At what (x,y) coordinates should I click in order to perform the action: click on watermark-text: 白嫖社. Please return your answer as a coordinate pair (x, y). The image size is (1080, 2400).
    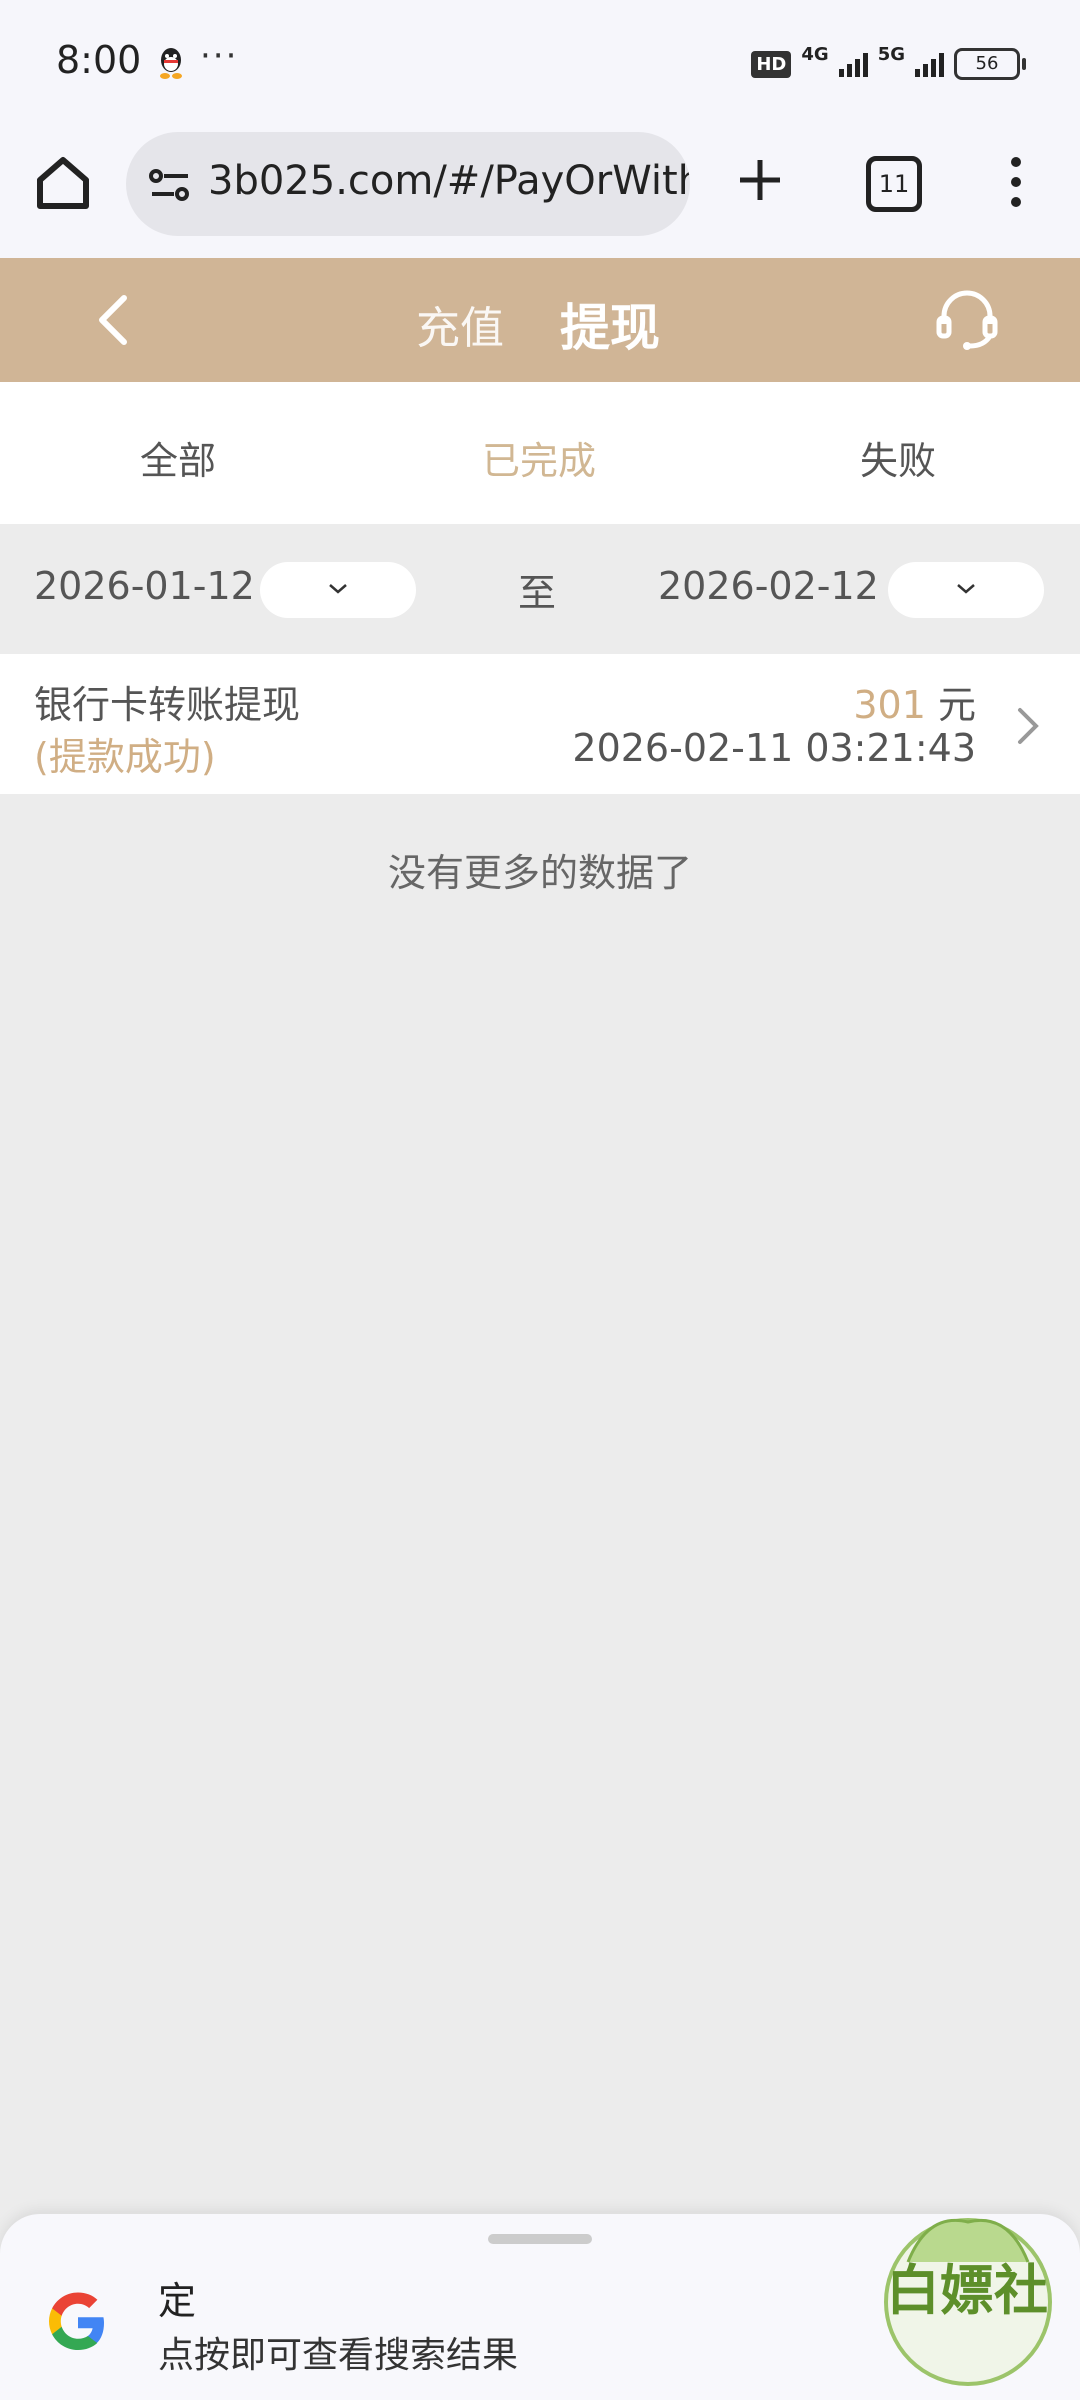
    Looking at the image, I should click on (967, 2290).